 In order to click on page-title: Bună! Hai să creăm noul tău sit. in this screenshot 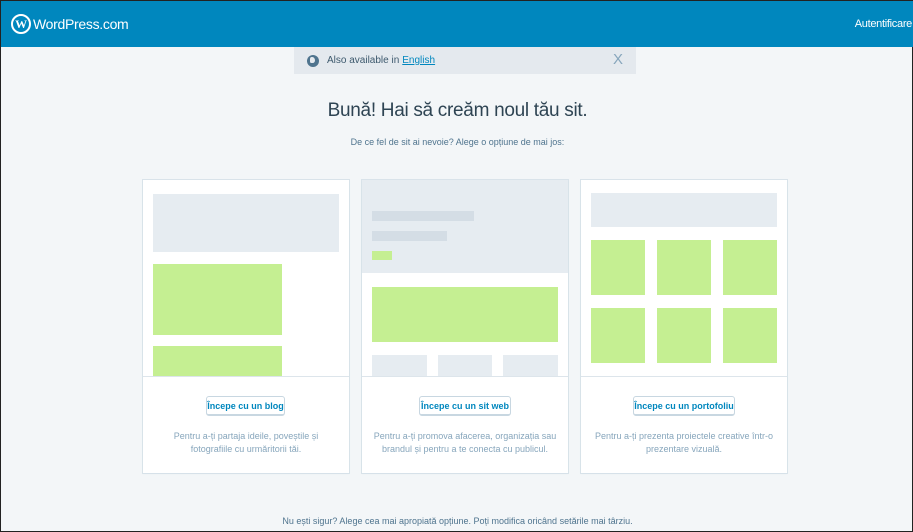, I will do `click(457, 110)`.